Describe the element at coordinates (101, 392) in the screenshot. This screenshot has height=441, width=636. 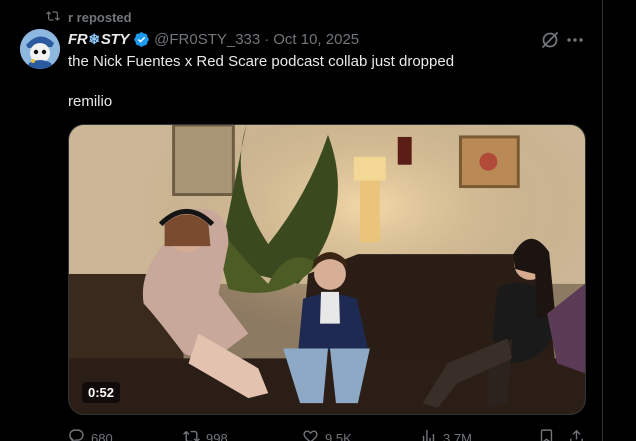
I see `video-duration: 0:52` at that location.